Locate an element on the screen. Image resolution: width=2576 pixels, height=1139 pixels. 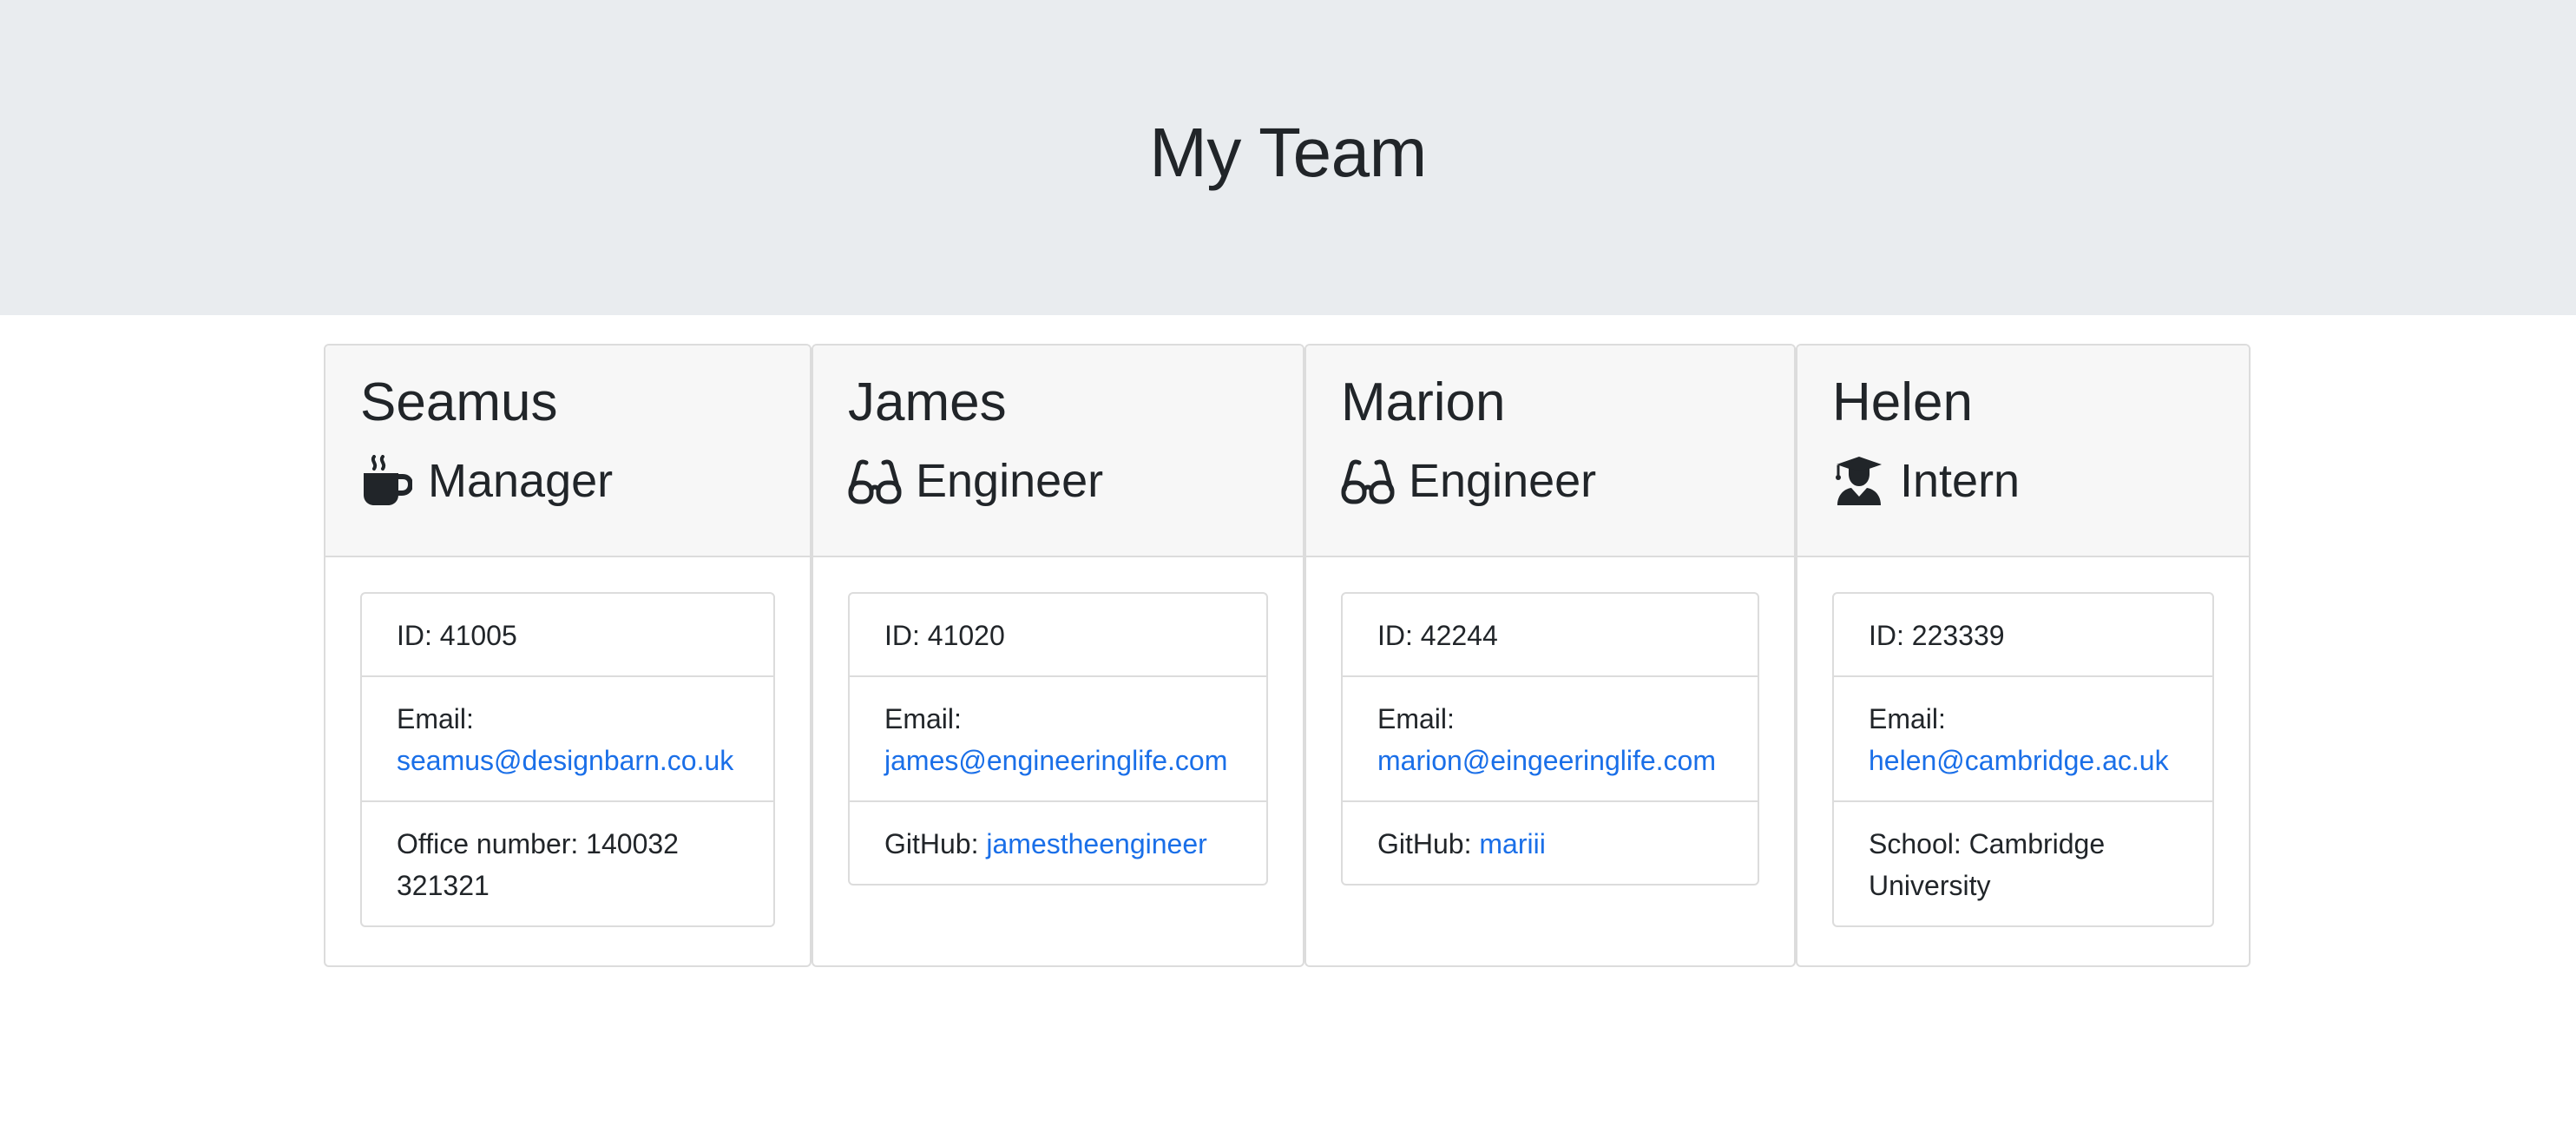
github-link: mariii is located at coordinates (1512, 843).